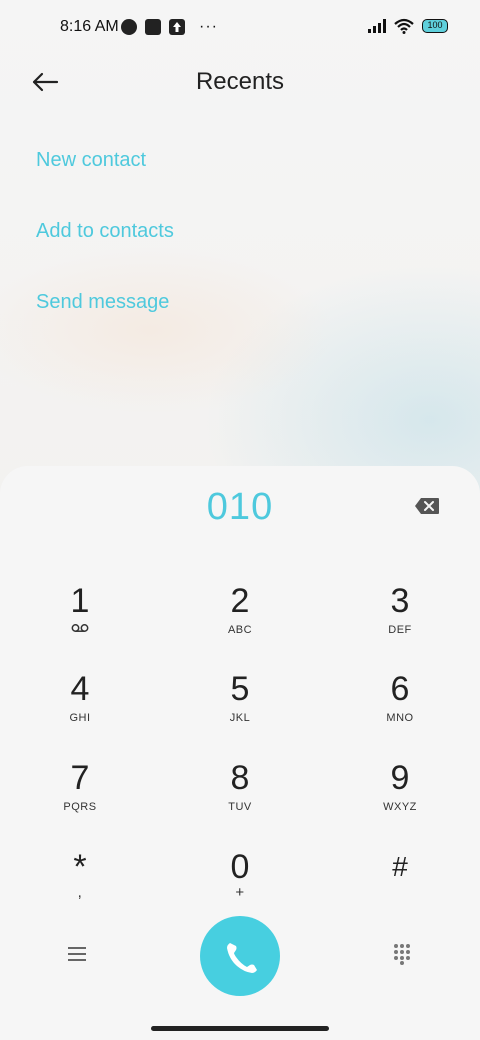 This screenshot has height=1040, width=480. Describe the element at coordinates (80, 718) in the screenshot. I see `key-letters: GHI` at that location.